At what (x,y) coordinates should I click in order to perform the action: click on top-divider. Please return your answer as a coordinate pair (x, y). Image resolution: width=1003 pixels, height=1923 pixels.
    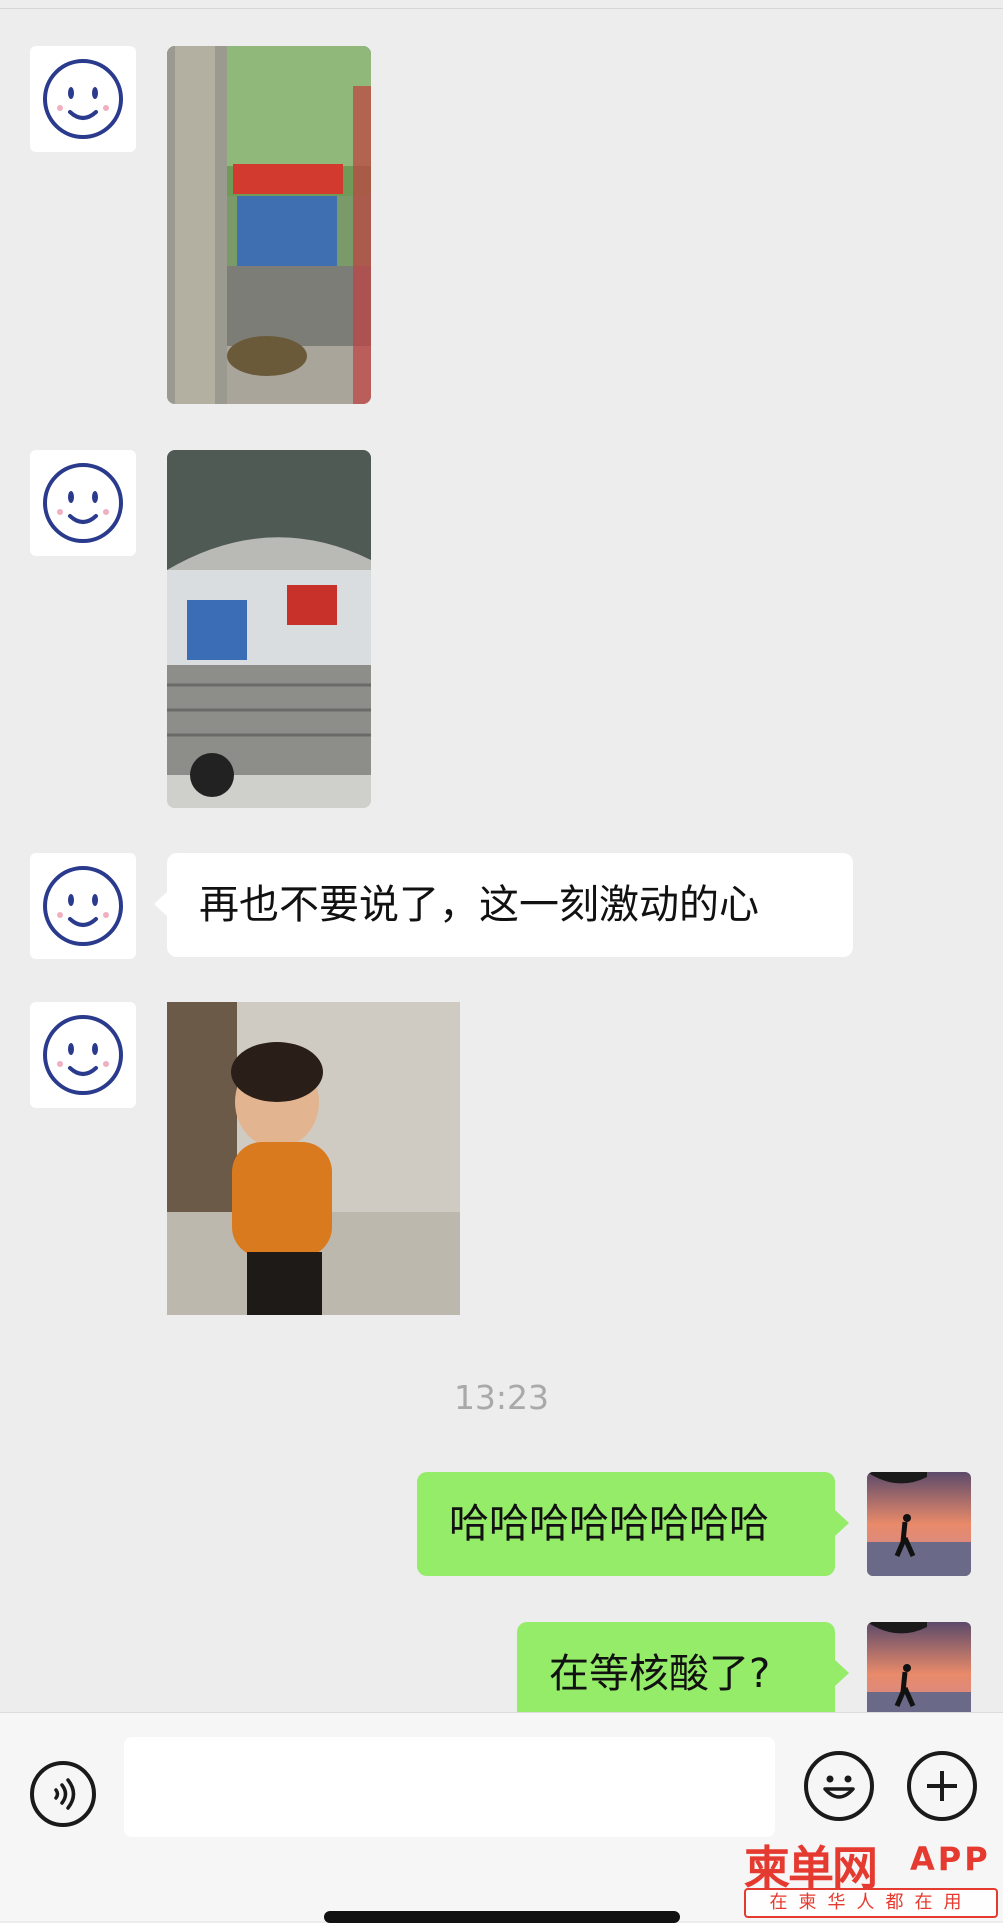
    Looking at the image, I should click on (501, 4).